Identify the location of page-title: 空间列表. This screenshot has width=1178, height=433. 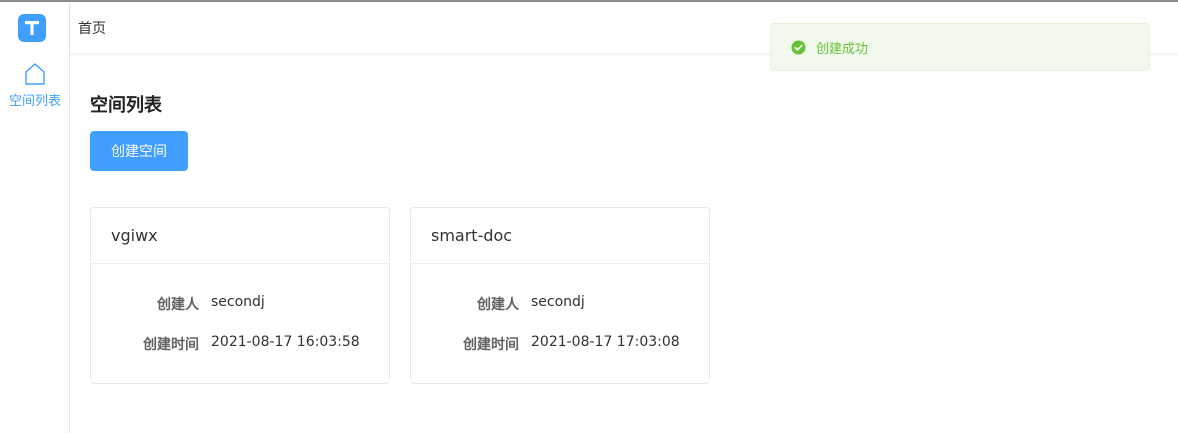
(126, 105).